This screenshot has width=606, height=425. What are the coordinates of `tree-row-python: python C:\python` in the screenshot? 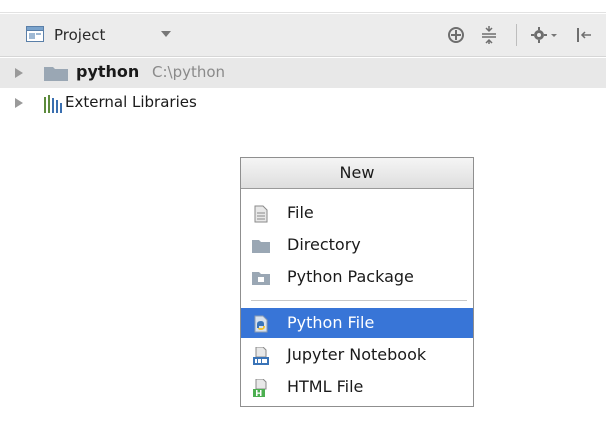 It's located at (303, 73).